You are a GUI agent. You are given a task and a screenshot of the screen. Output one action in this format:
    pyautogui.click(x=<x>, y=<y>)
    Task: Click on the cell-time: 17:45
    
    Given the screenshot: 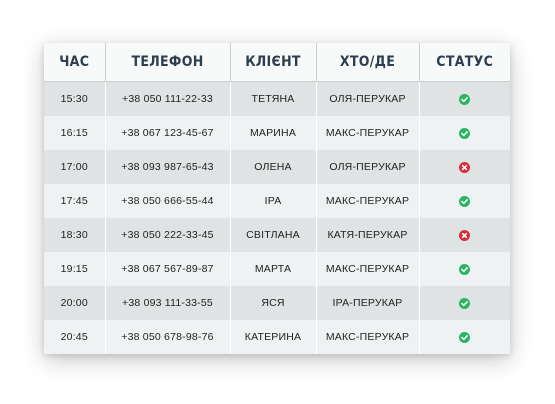 What is the action you would take?
    pyautogui.click(x=74, y=201)
    